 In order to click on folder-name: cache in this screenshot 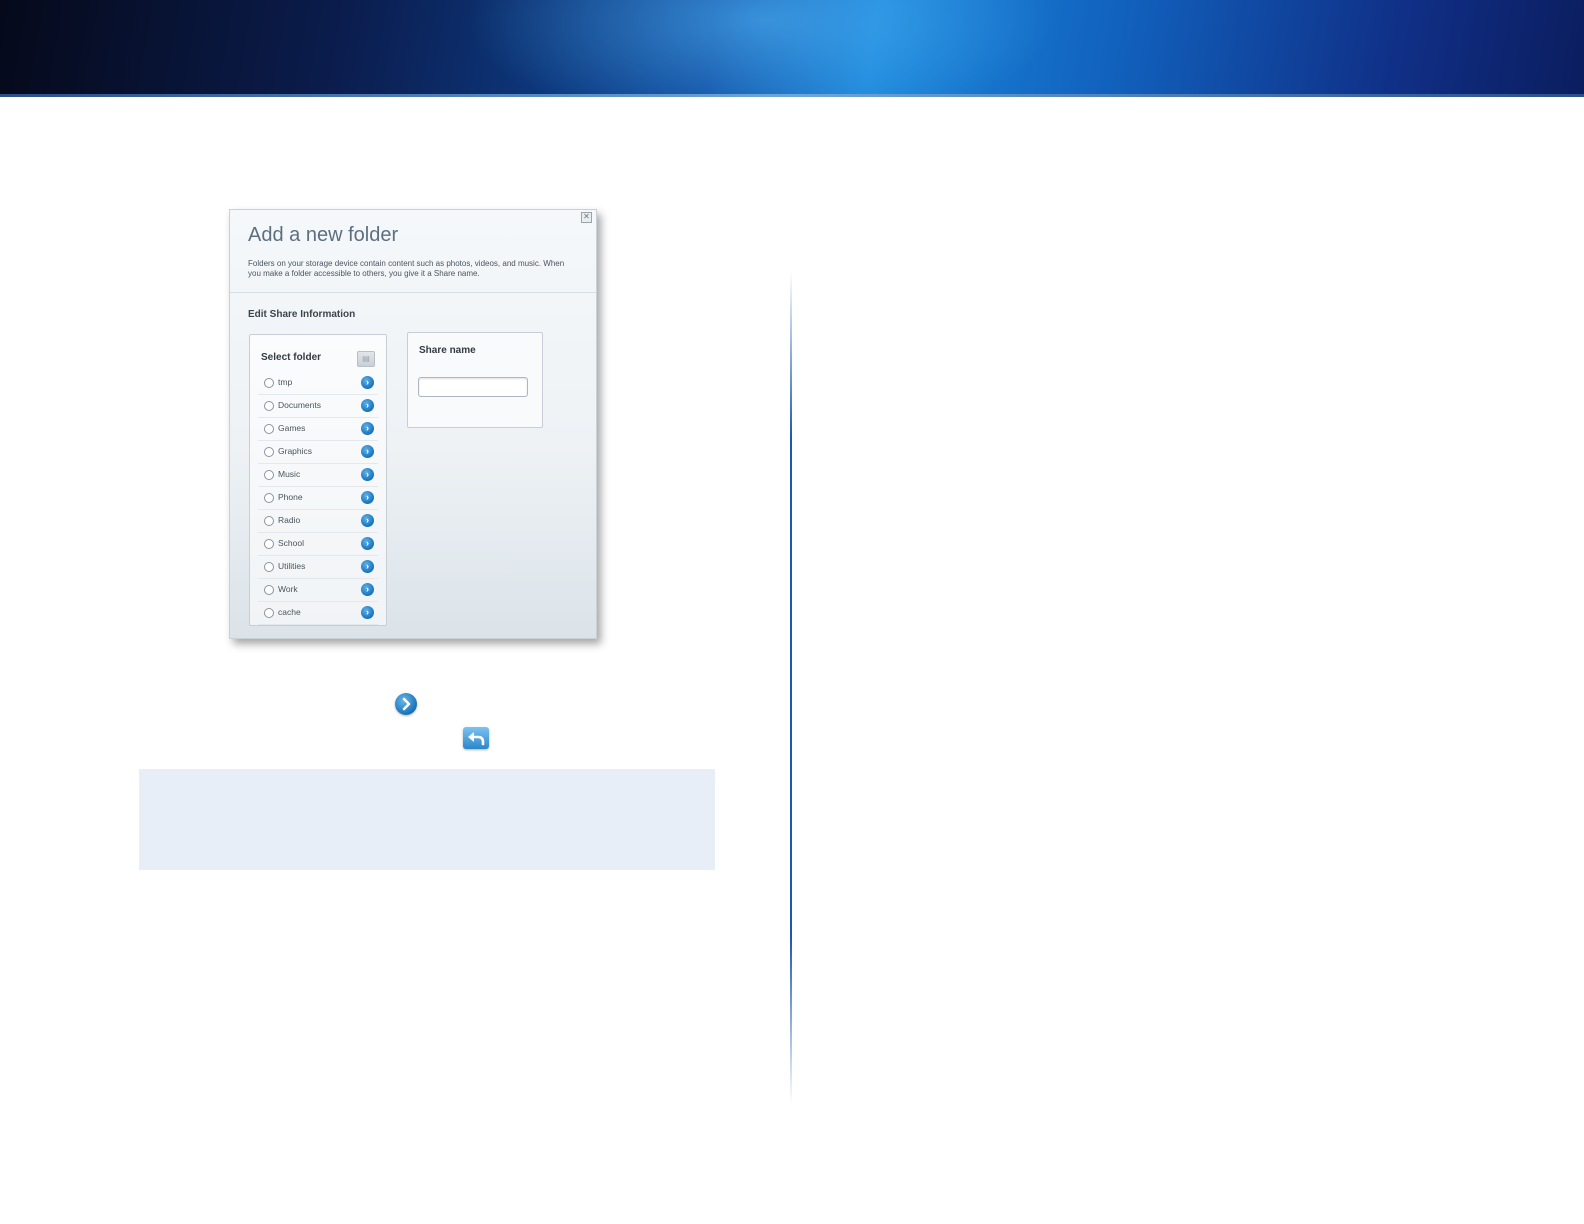, I will do `click(289, 612)`.